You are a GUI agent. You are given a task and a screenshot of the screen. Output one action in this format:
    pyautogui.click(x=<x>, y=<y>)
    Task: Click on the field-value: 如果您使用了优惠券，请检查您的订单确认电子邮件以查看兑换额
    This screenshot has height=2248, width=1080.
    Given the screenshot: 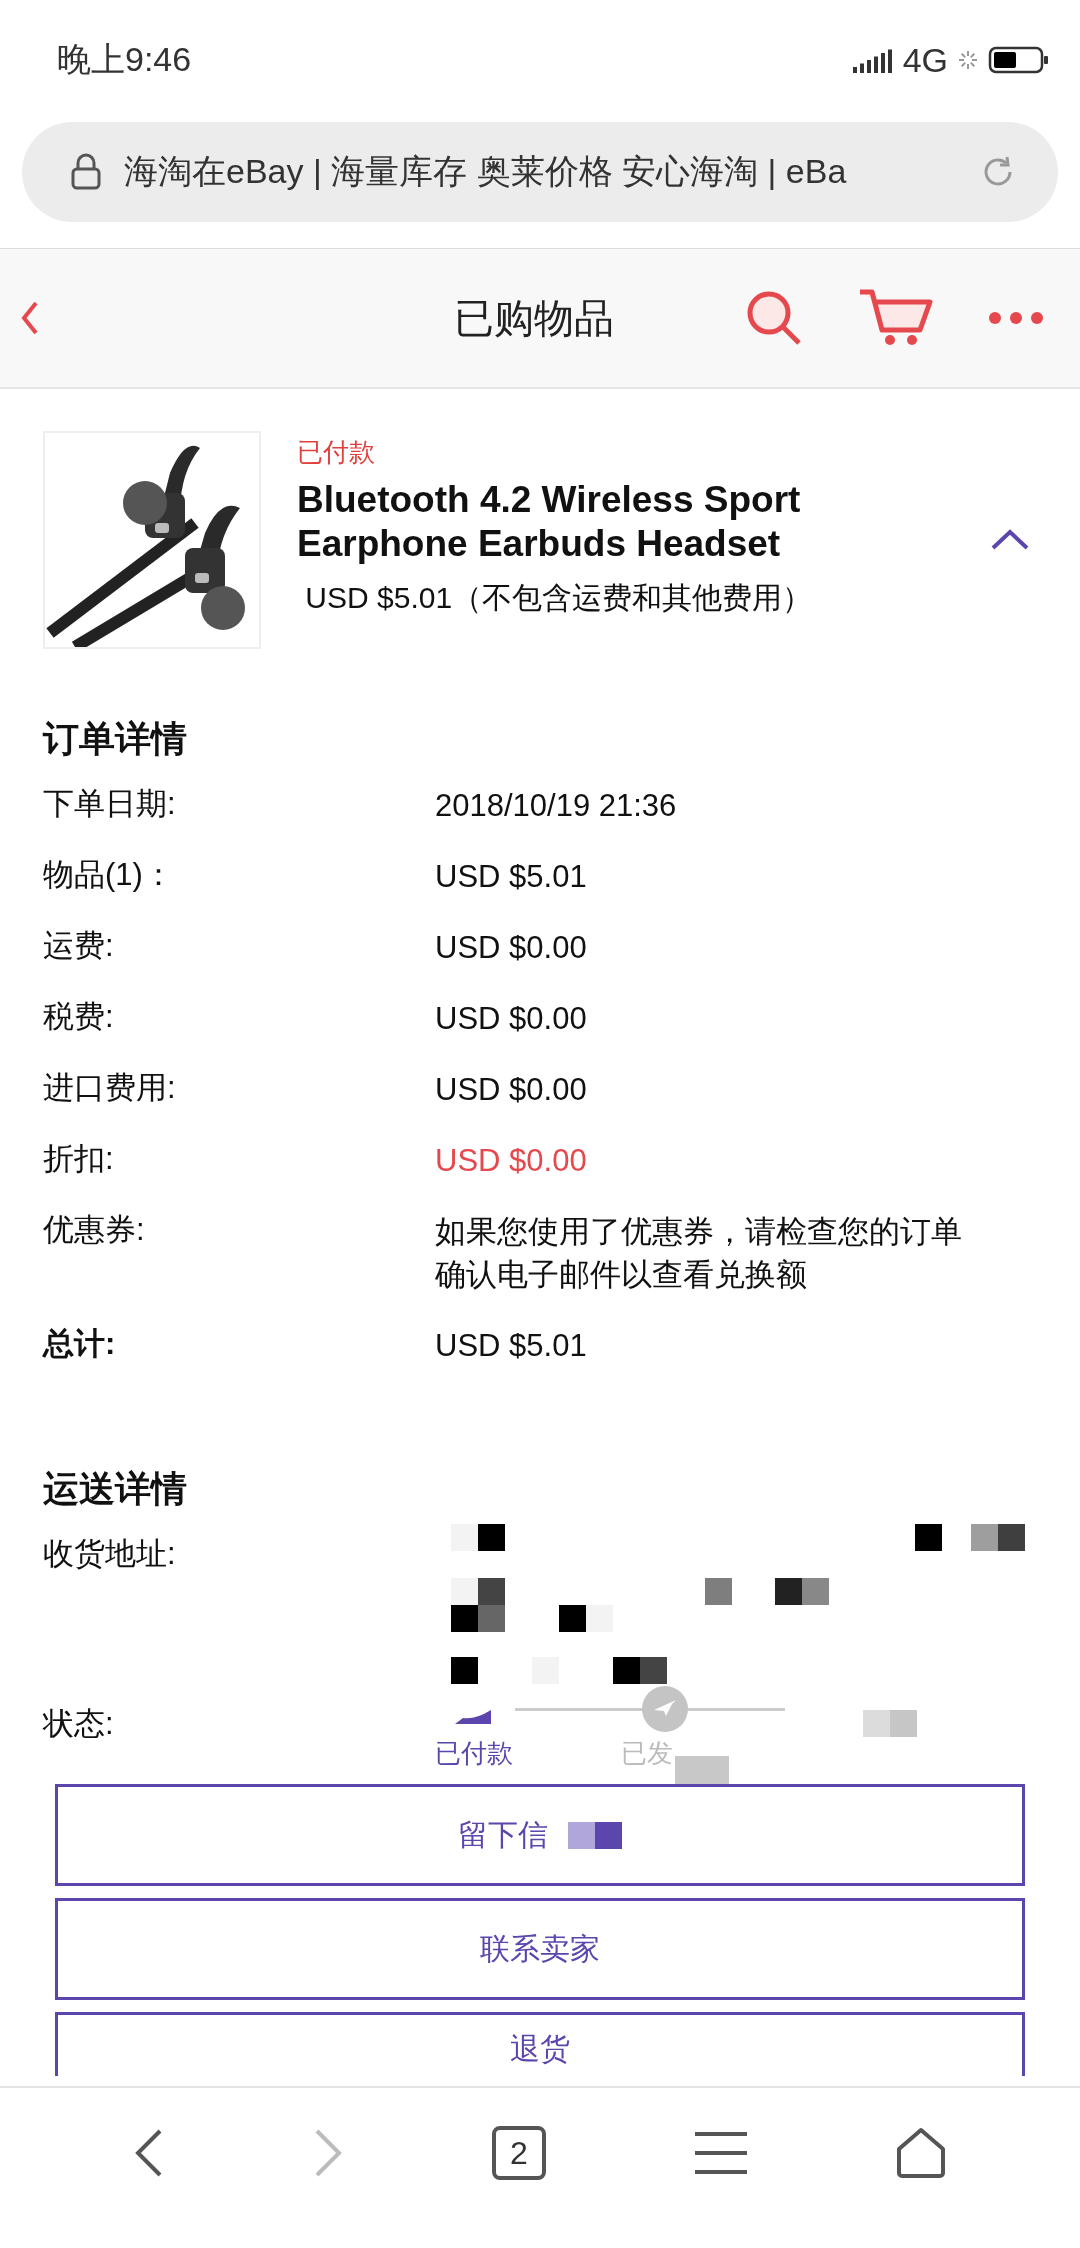 What is the action you would take?
    pyautogui.click(x=699, y=1253)
    